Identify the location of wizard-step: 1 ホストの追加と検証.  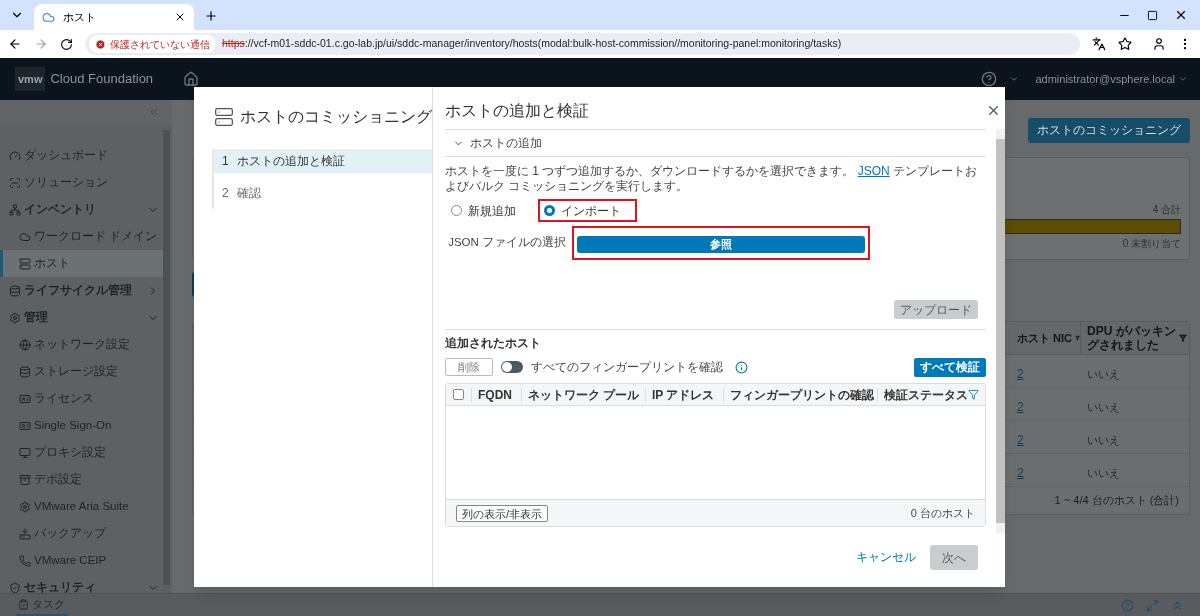
(323, 161).